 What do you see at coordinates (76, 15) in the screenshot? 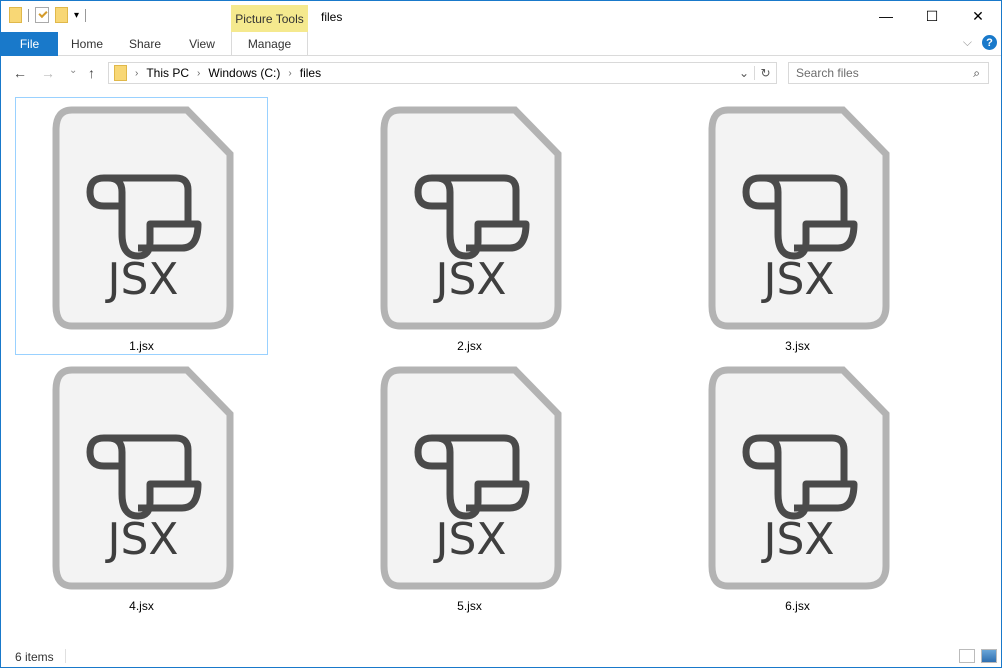
I see `customize-toolbar-icon: ▾` at bounding box center [76, 15].